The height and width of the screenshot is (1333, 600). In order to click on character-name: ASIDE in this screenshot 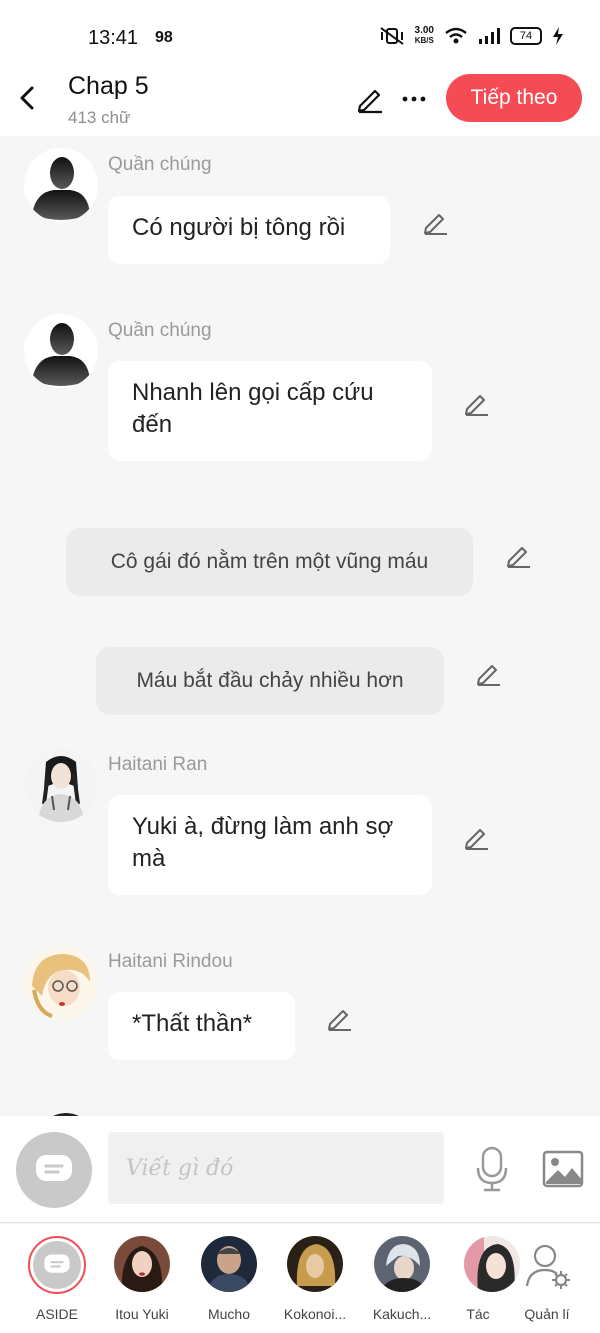, I will do `click(56, 1314)`.